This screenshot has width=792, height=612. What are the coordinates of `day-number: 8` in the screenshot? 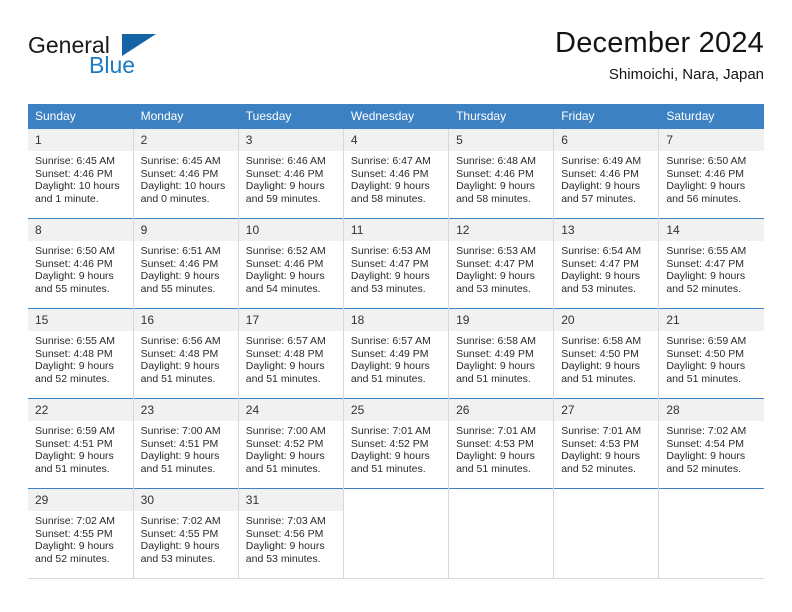 It's located at (80, 230).